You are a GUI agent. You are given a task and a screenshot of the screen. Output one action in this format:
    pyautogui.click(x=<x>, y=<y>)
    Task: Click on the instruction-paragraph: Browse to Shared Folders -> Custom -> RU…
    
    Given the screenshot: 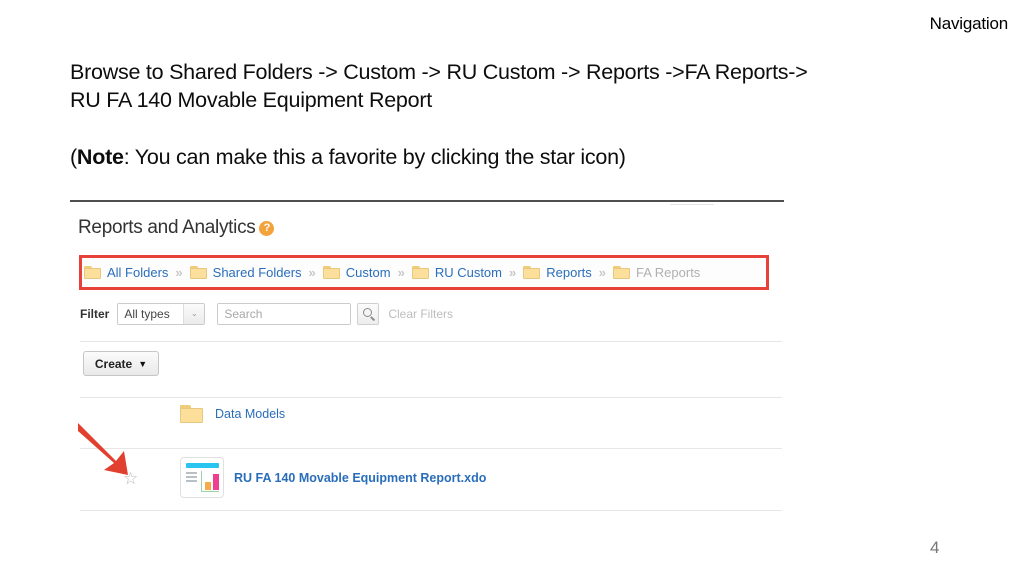 What is the action you would take?
    pyautogui.click(x=480, y=86)
    